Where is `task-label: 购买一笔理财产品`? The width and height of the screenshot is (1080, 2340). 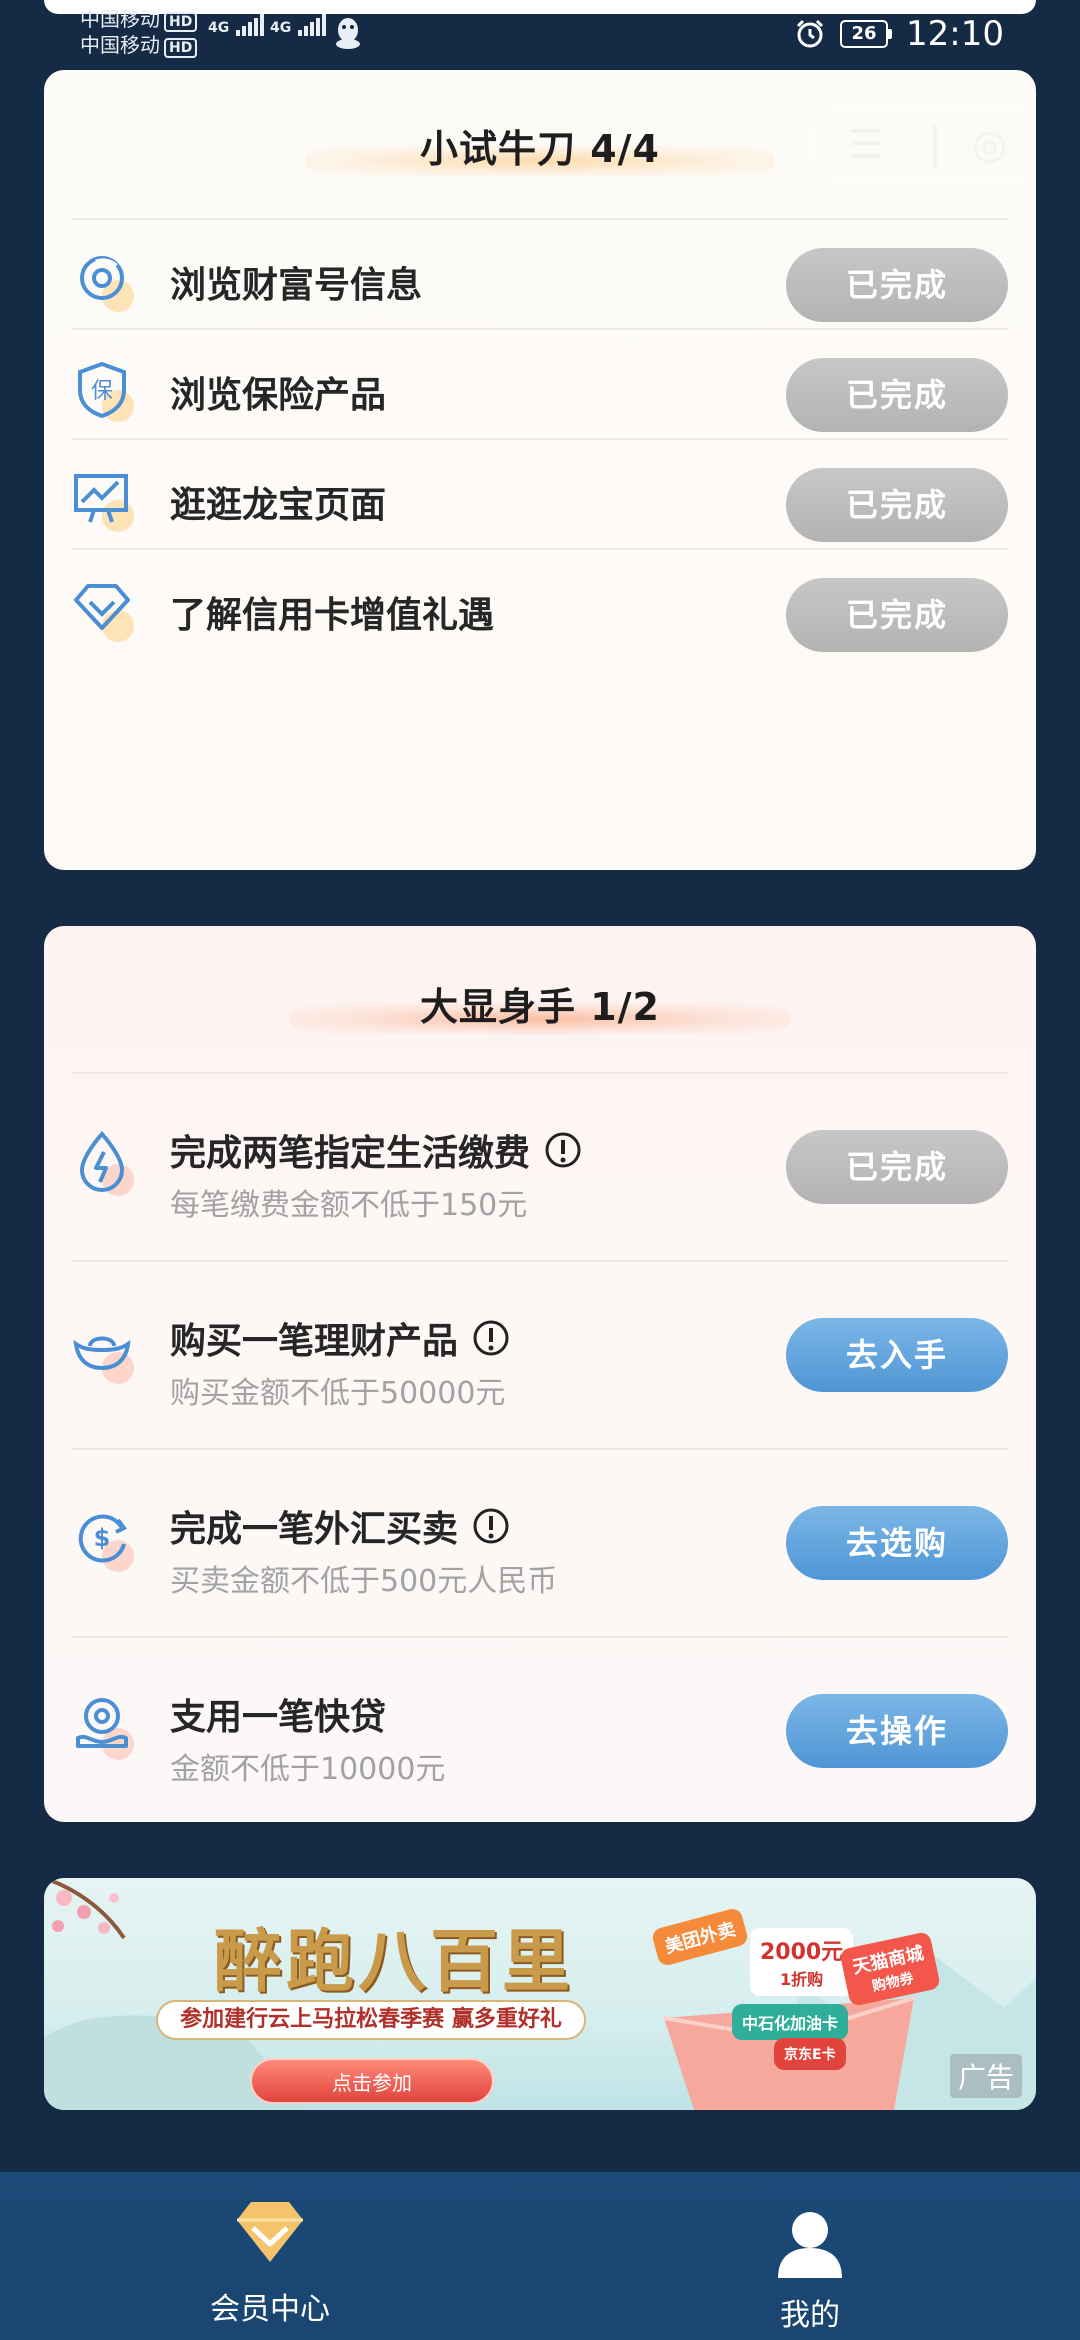
task-label: 购买一笔理财产品 is located at coordinates (314, 1341).